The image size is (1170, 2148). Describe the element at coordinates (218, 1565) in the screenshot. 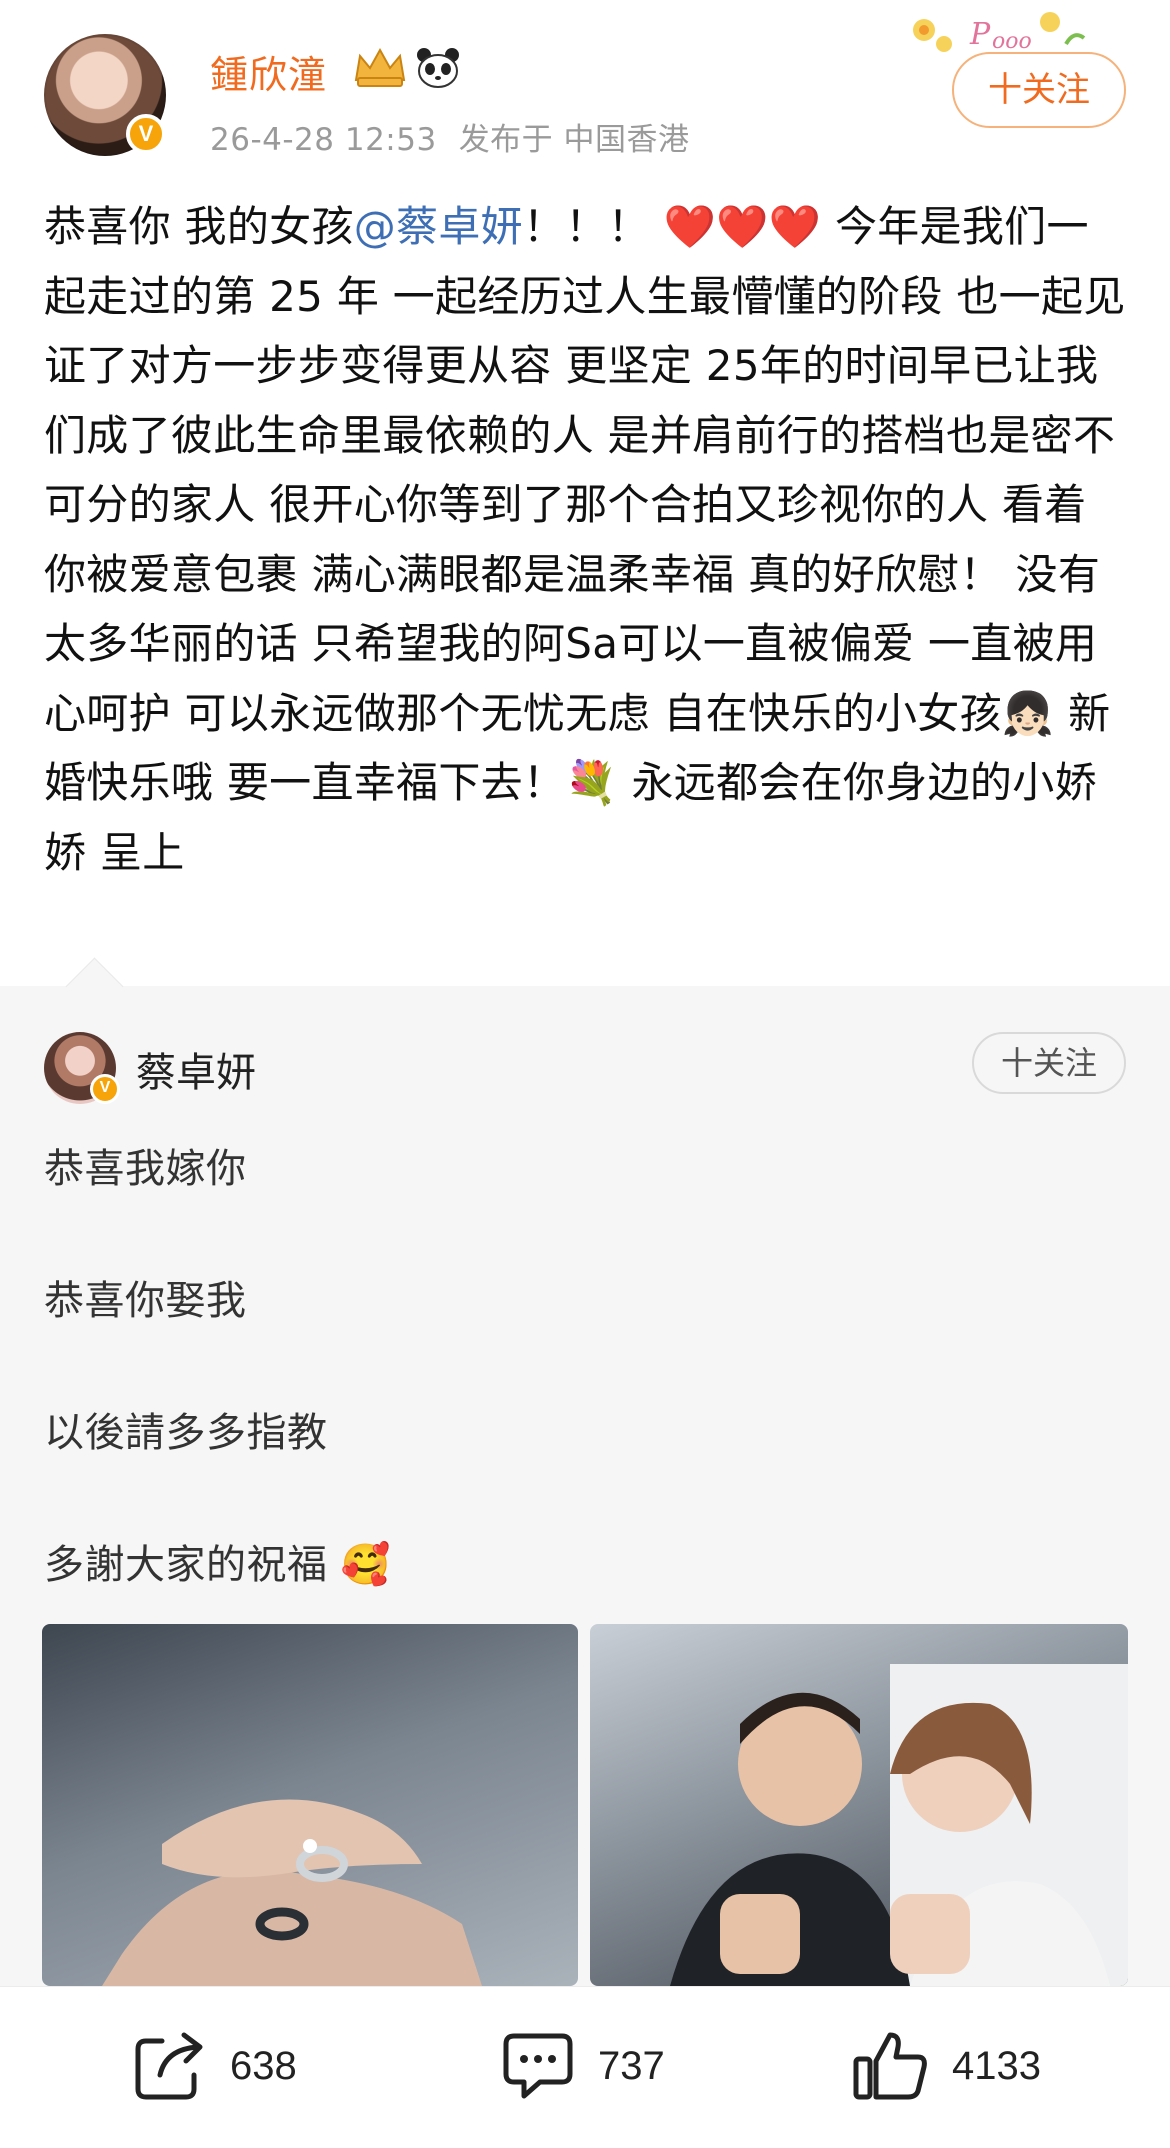

I see `repost-line: 多謝大家的祝福 🥰` at that location.